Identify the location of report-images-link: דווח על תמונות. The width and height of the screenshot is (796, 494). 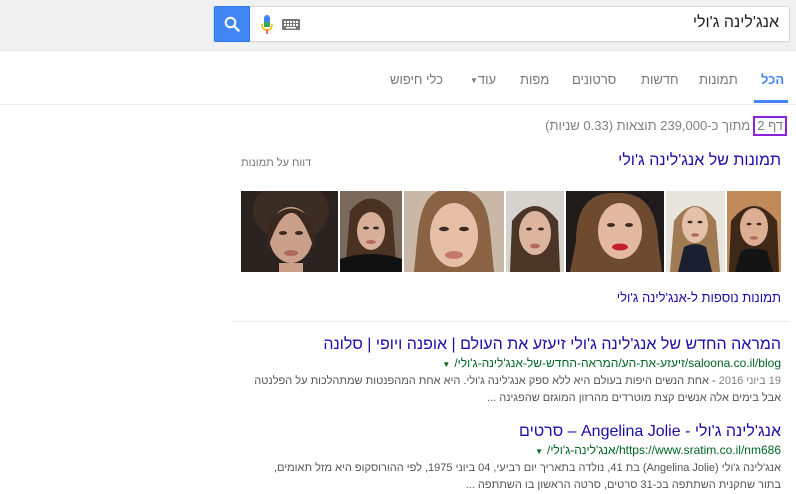
(276, 163).